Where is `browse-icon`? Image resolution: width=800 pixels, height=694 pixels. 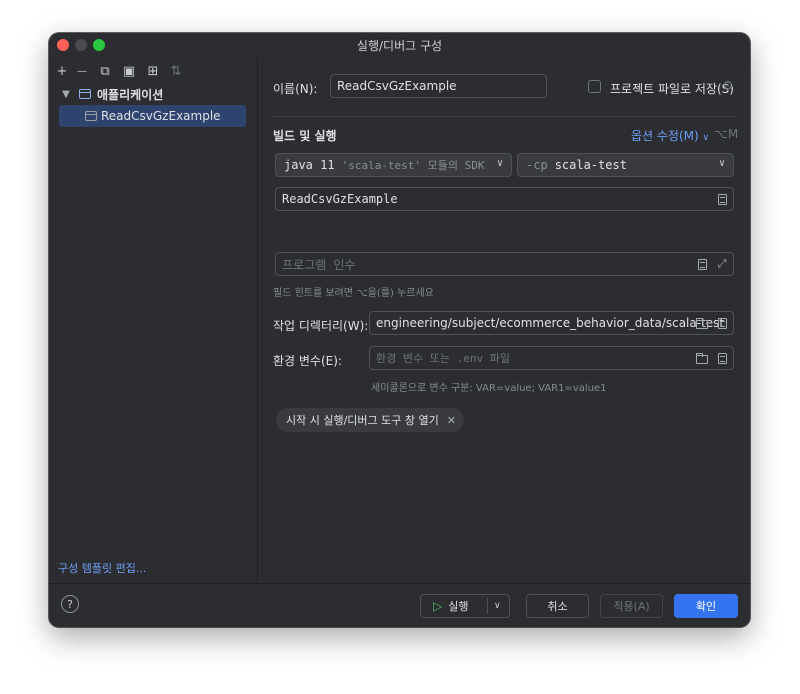
browse-icon is located at coordinates (722, 199).